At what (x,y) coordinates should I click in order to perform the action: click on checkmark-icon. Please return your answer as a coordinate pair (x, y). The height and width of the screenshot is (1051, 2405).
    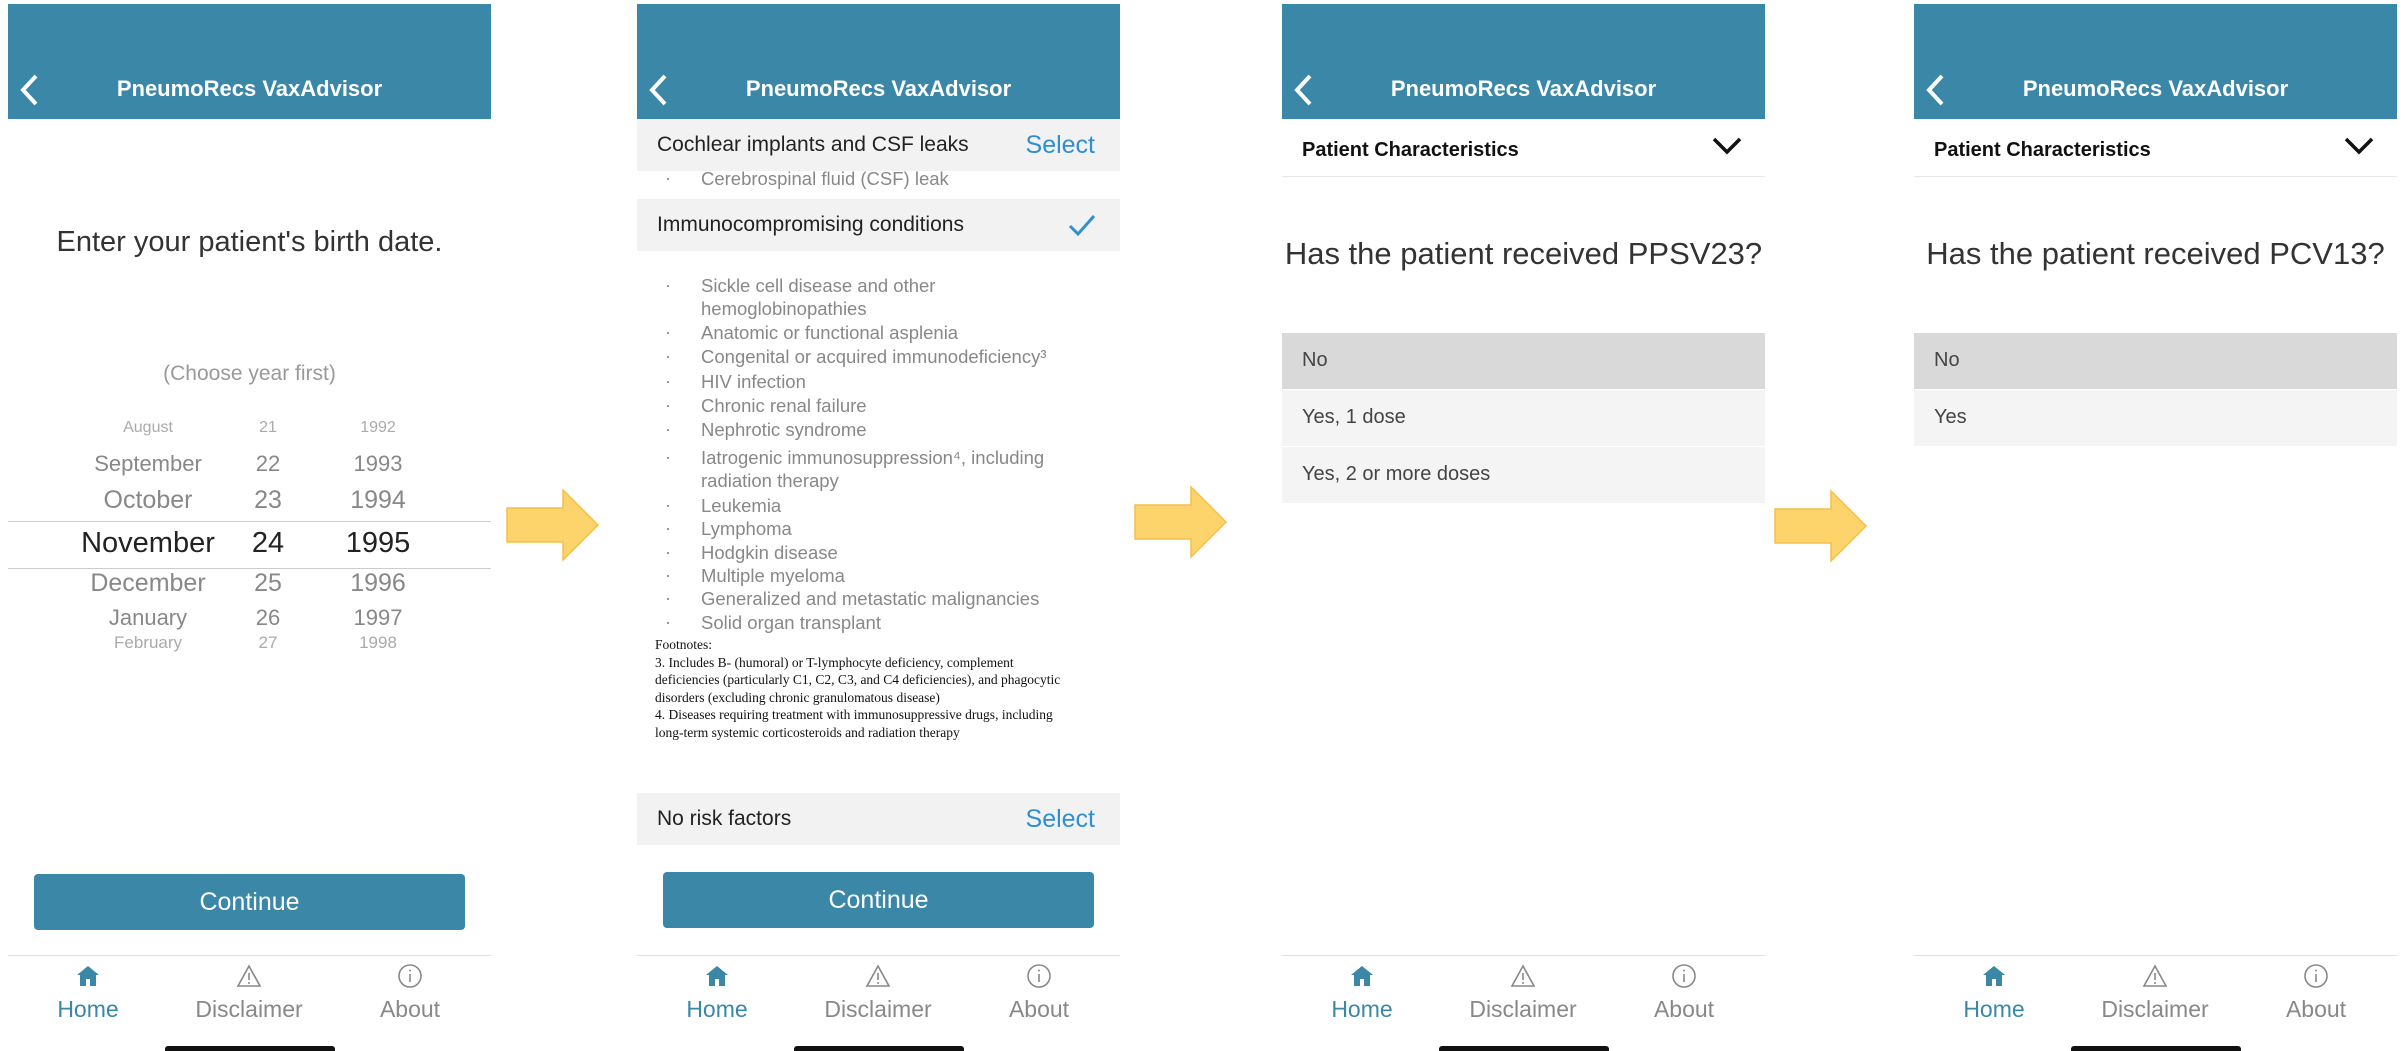
    Looking at the image, I should click on (1082, 226).